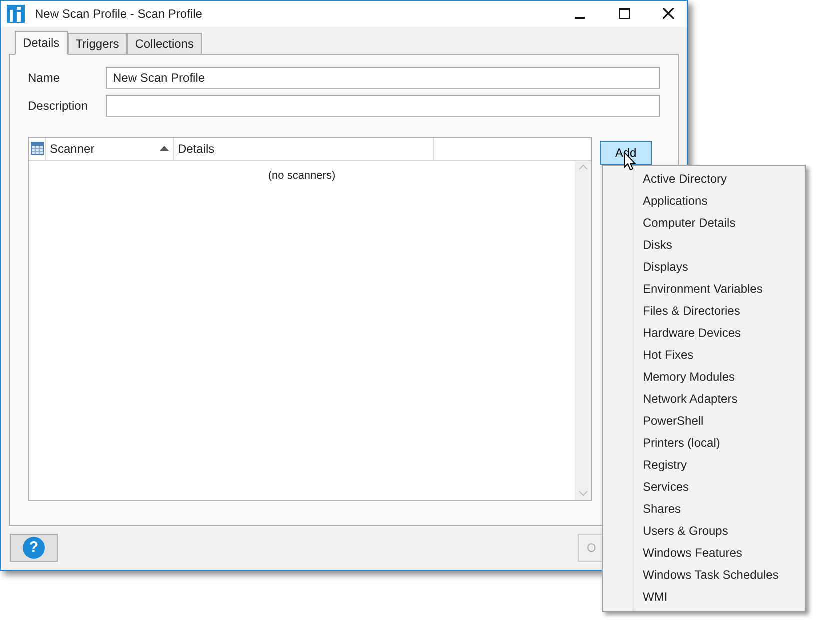 This screenshot has width=816, height=620. Describe the element at coordinates (583, 493) in the screenshot. I see `scroll-down-icon` at that location.